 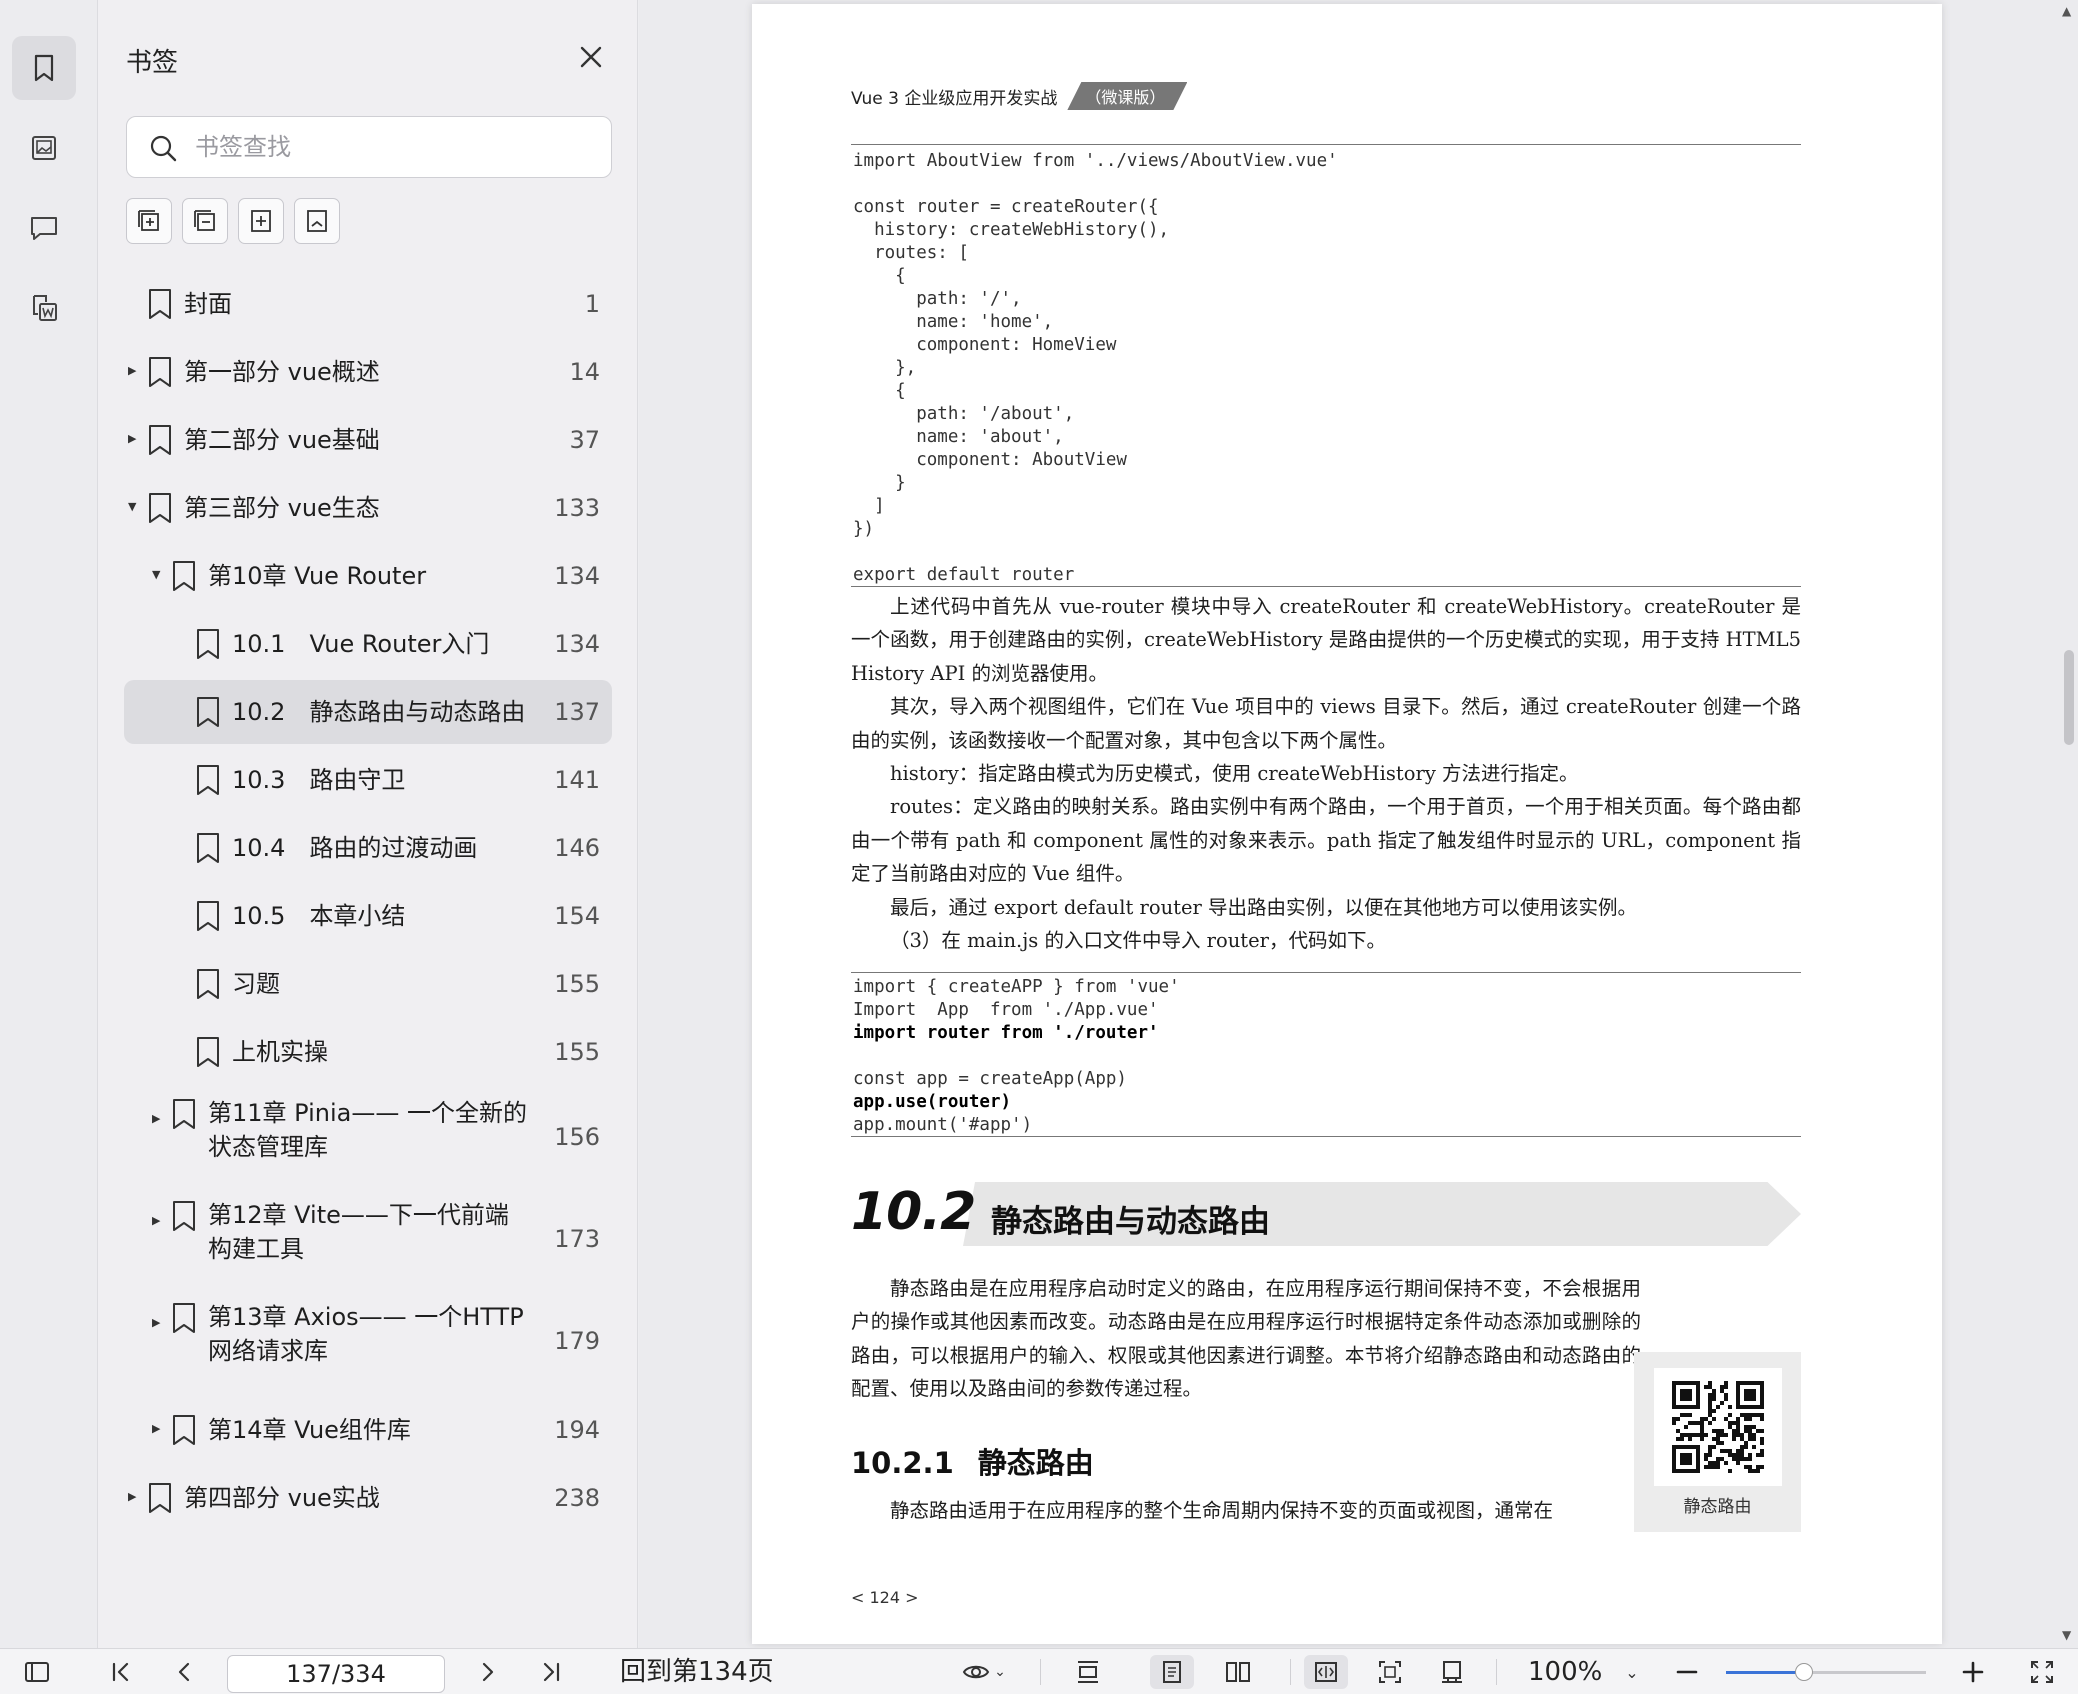 What do you see at coordinates (697, 1672) in the screenshot?
I see `back-to-page-link: 回到第134页` at bounding box center [697, 1672].